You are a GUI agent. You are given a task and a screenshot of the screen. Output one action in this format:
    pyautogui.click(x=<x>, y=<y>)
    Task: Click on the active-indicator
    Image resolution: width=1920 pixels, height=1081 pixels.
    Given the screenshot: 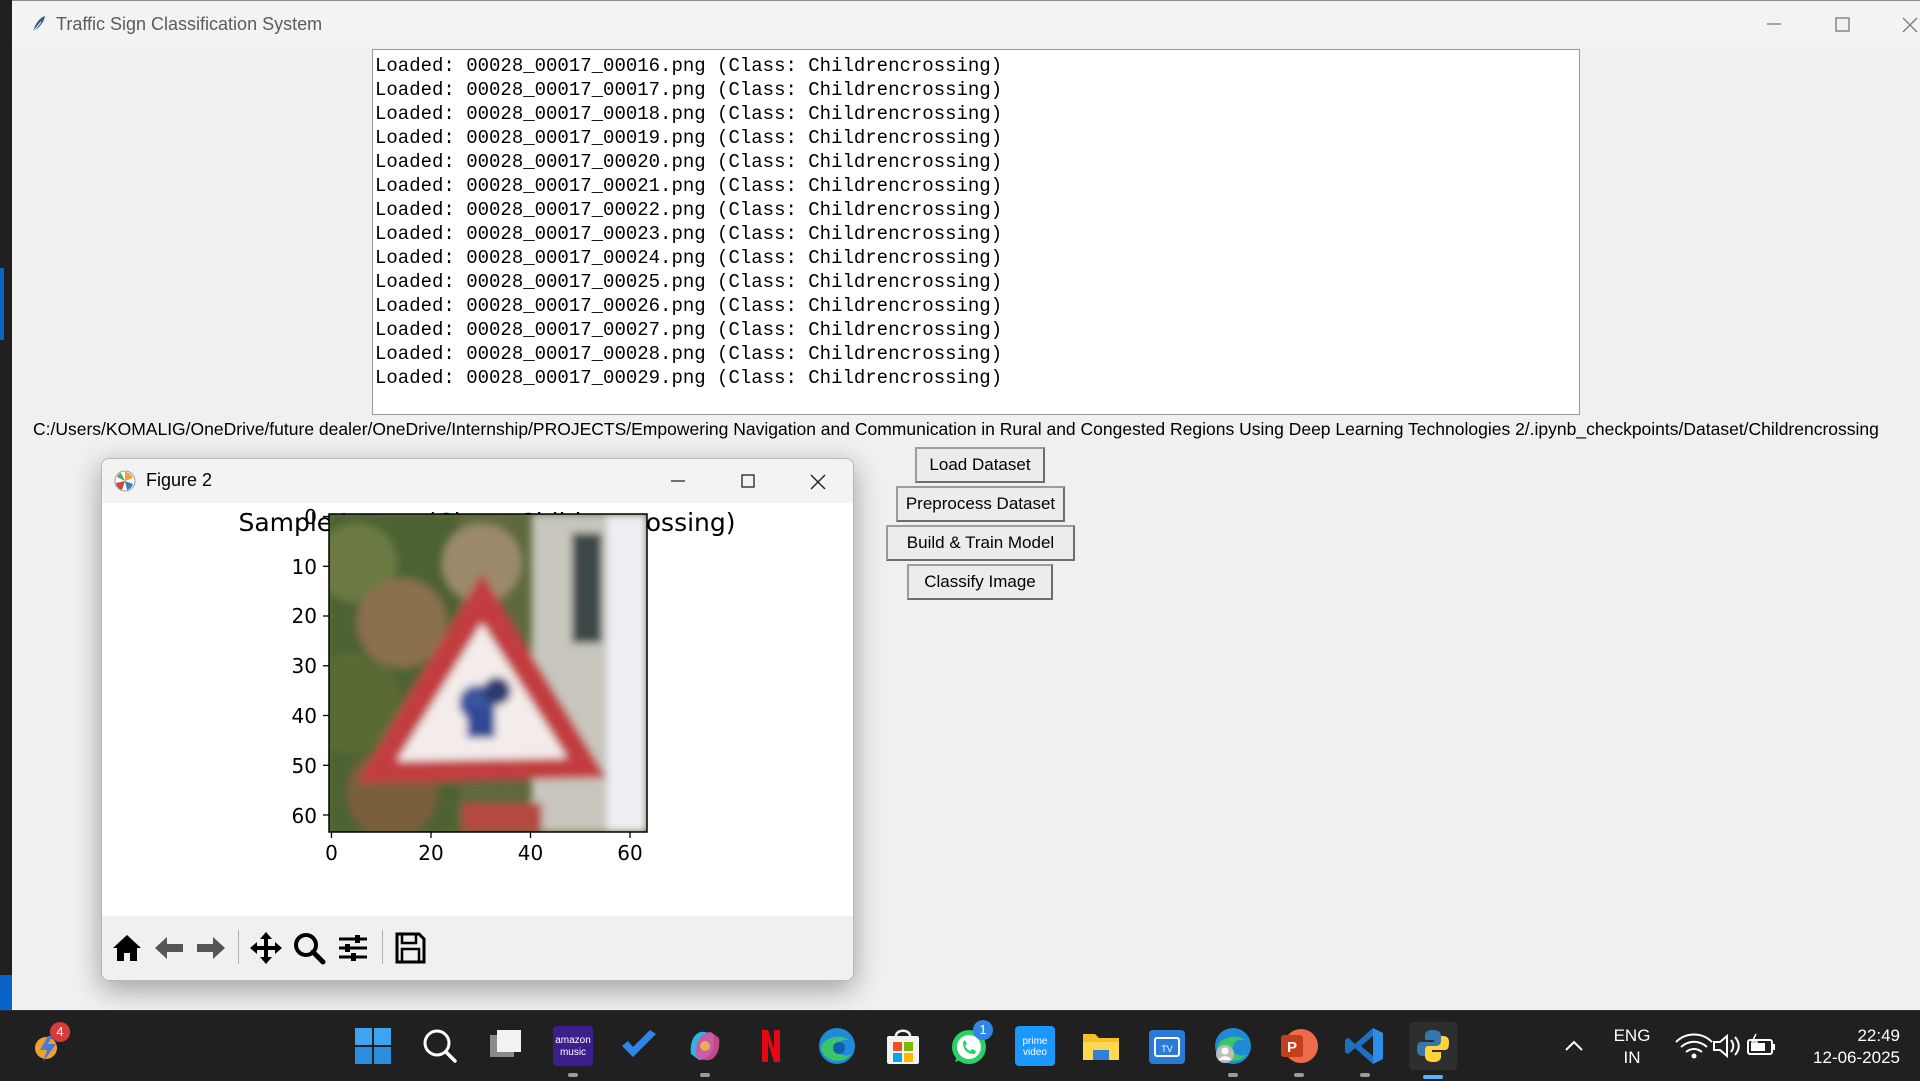 What is the action you would take?
    pyautogui.click(x=1433, y=1077)
    